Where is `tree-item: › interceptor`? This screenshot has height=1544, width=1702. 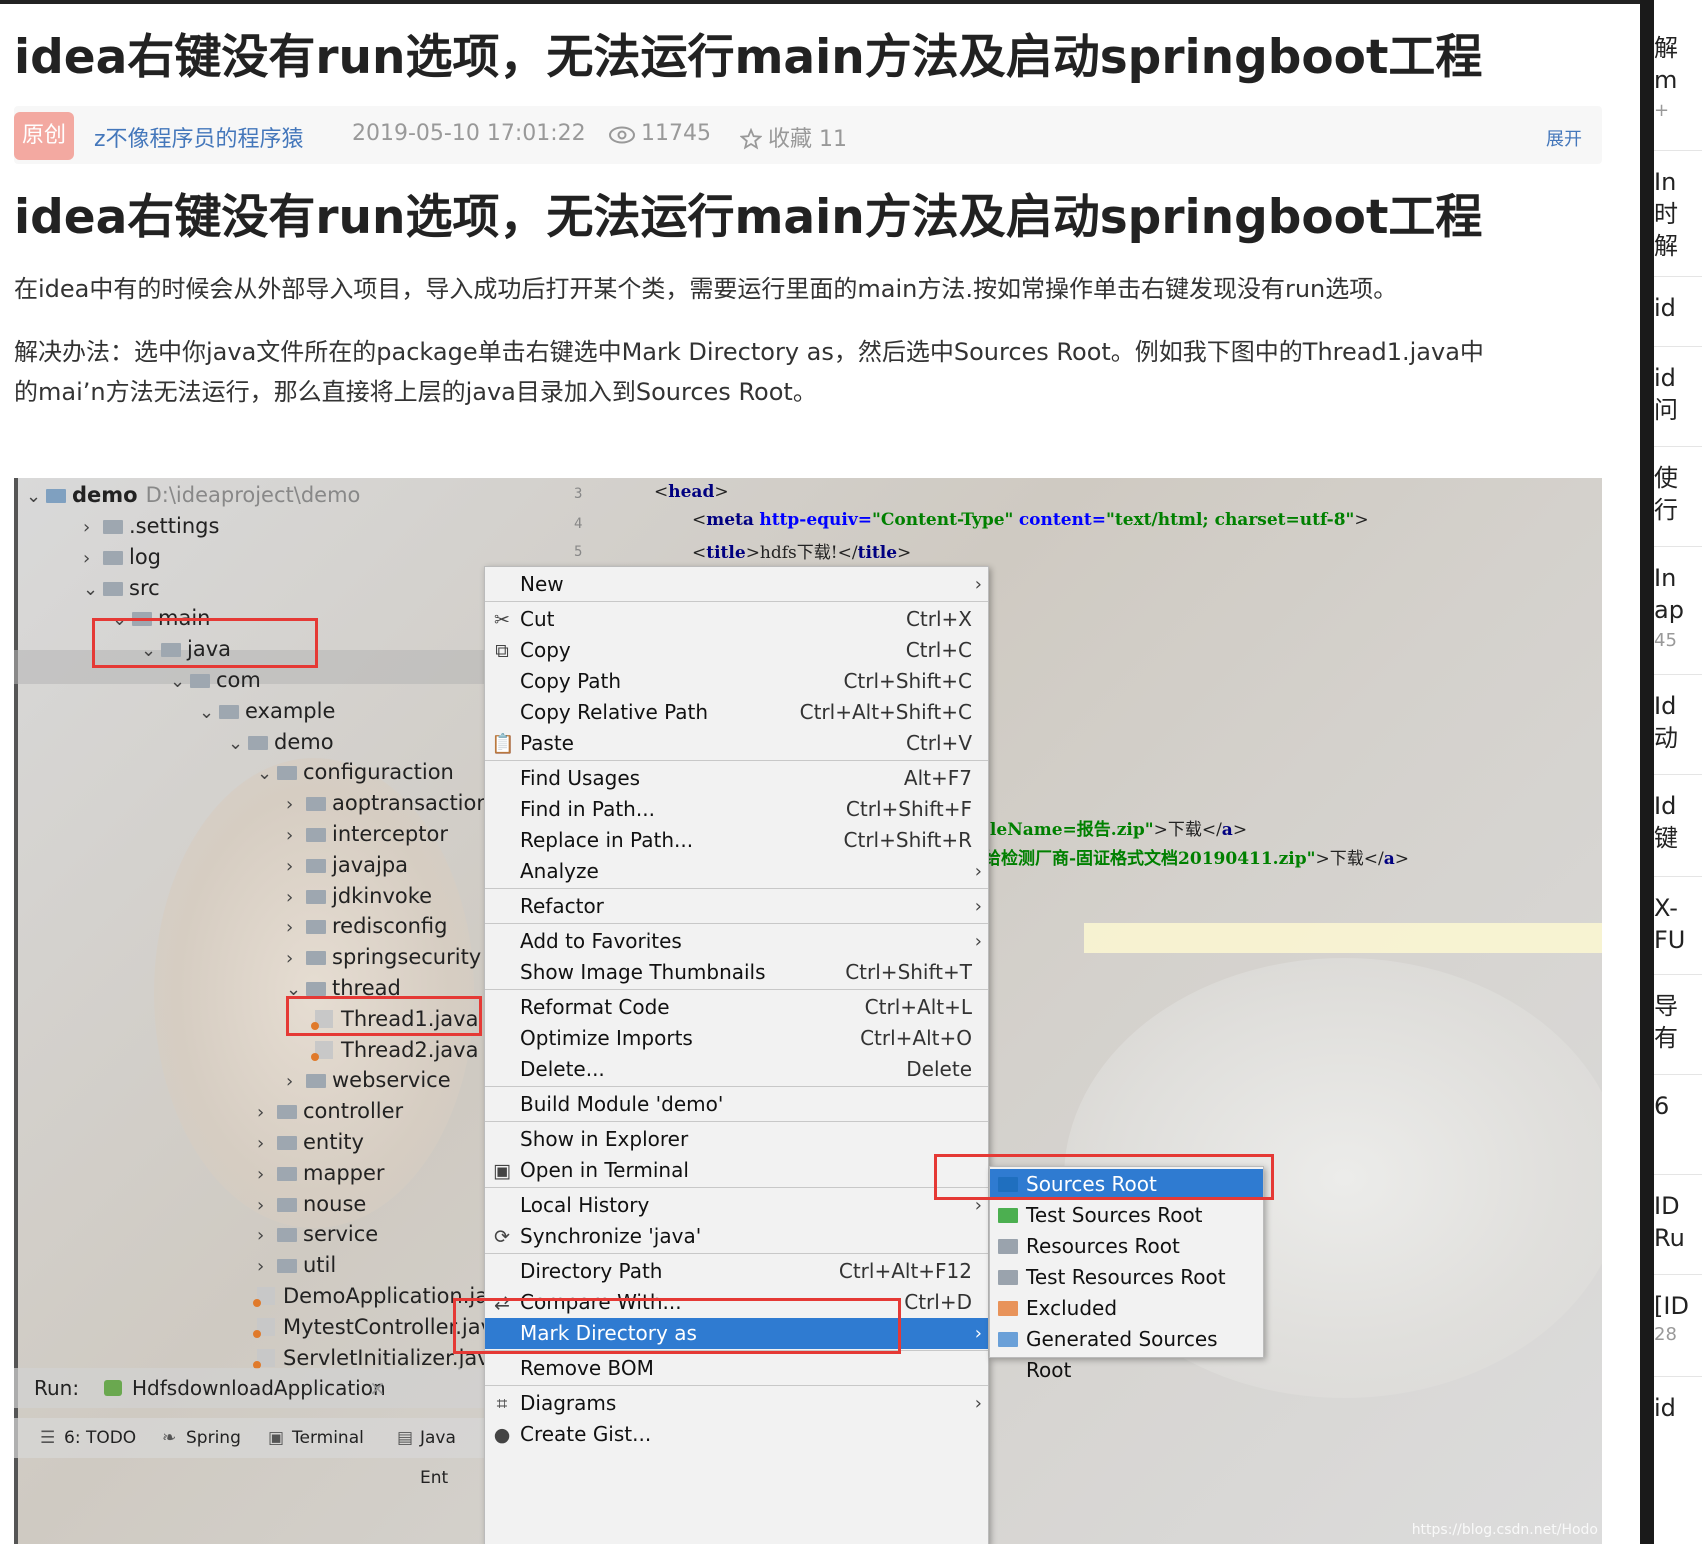 tree-item: › interceptor is located at coordinates (367, 834).